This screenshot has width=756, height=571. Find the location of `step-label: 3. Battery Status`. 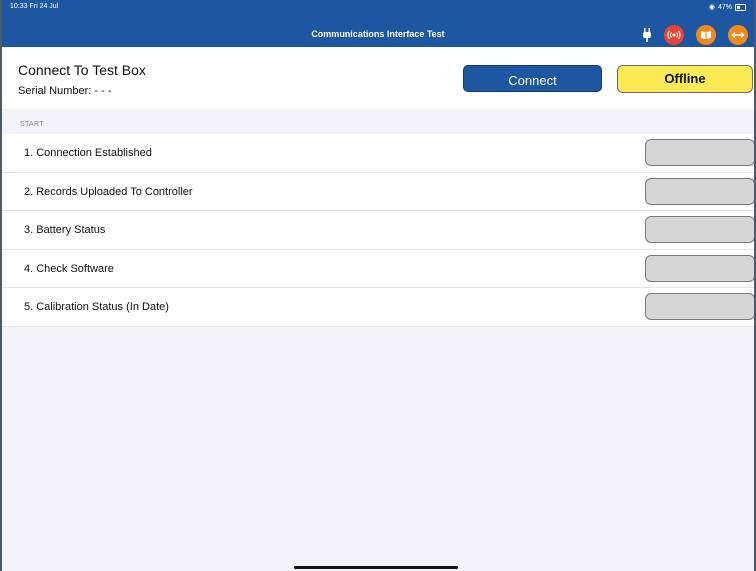

step-label: 3. Battery Status is located at coordinates (65, 230).